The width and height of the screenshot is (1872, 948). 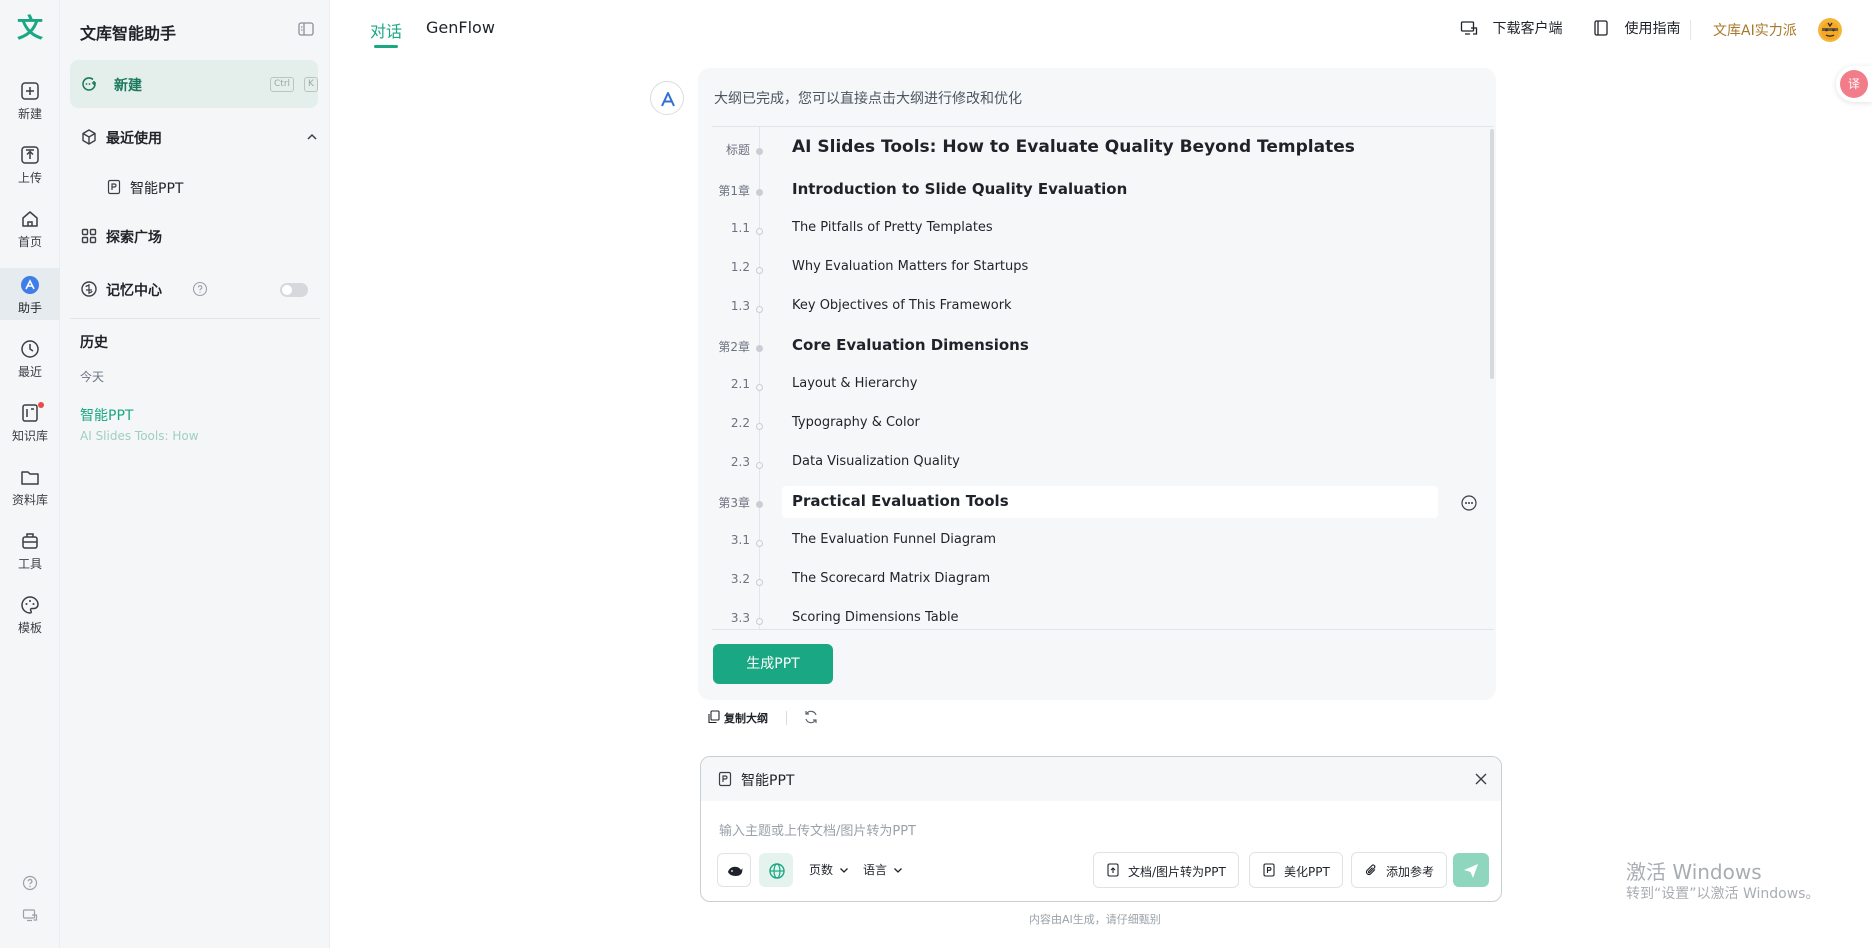 I want to click on user-avatar, so click(x=1830, y=30).